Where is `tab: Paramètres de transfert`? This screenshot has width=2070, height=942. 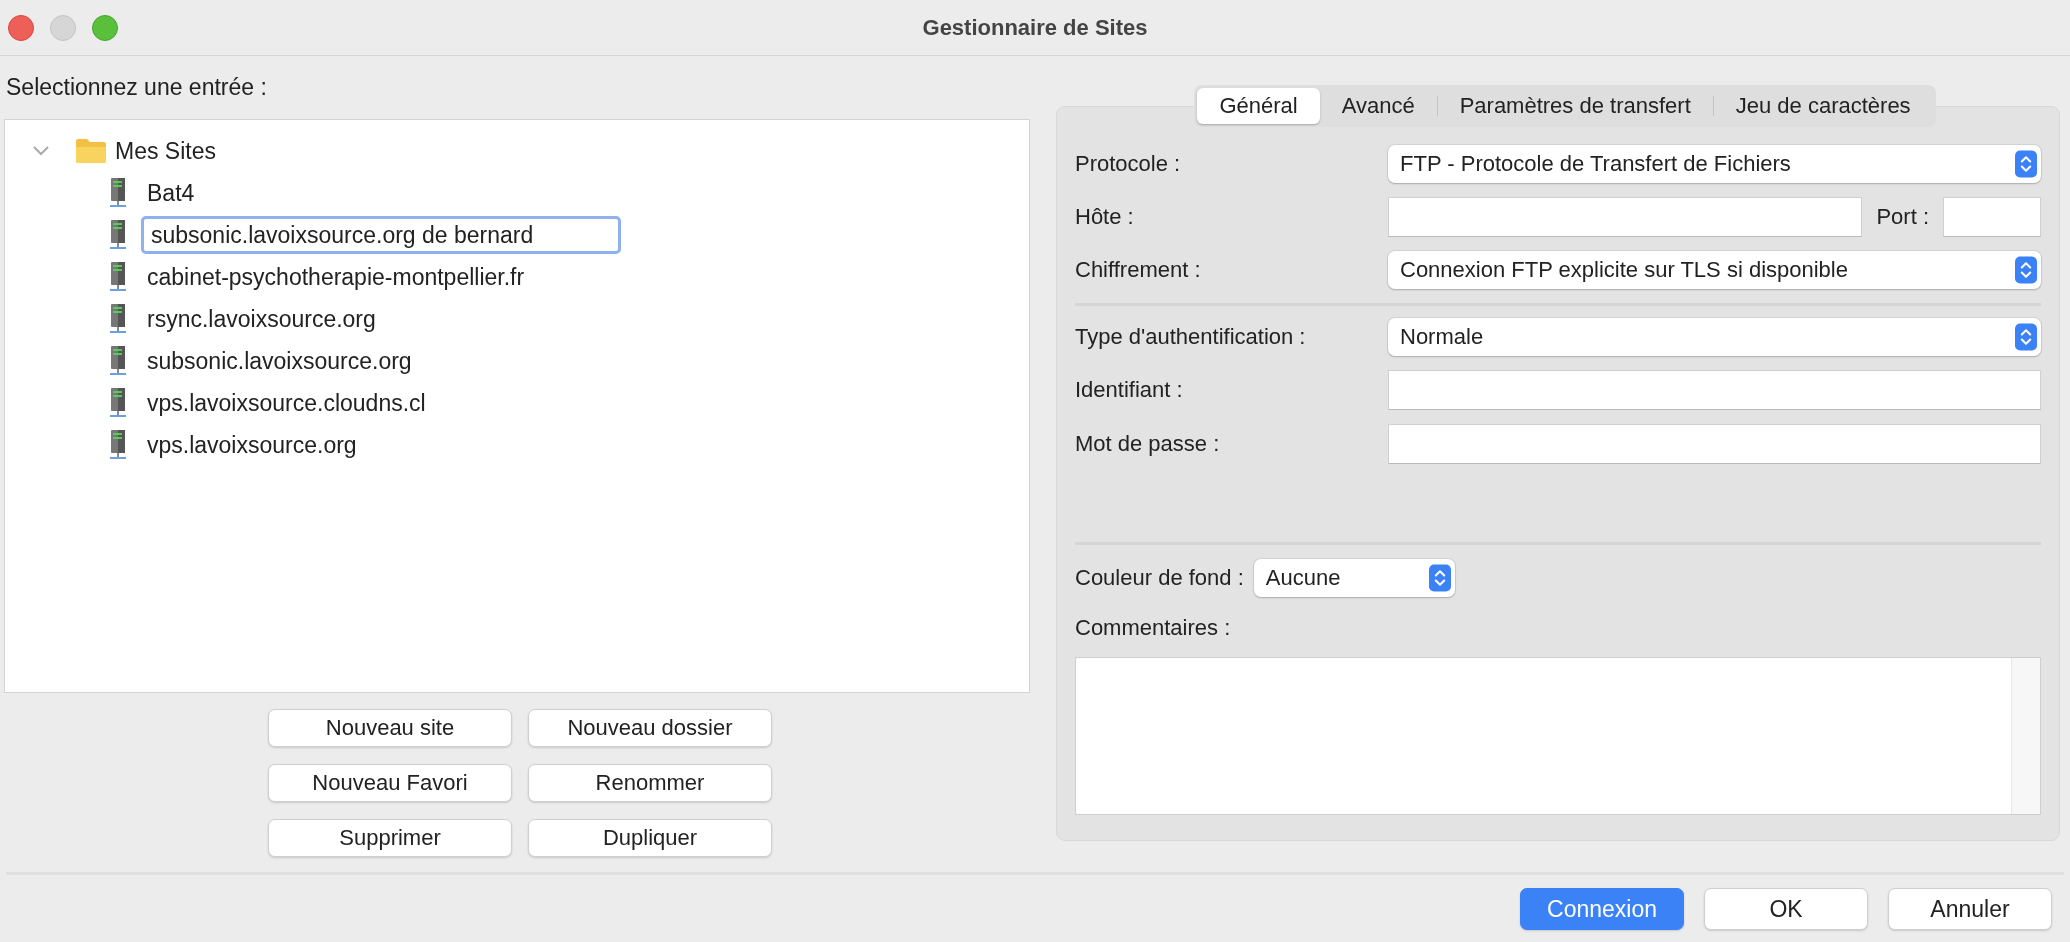 tab: Paramètres de transfert is located at coordinates (1575, 106).